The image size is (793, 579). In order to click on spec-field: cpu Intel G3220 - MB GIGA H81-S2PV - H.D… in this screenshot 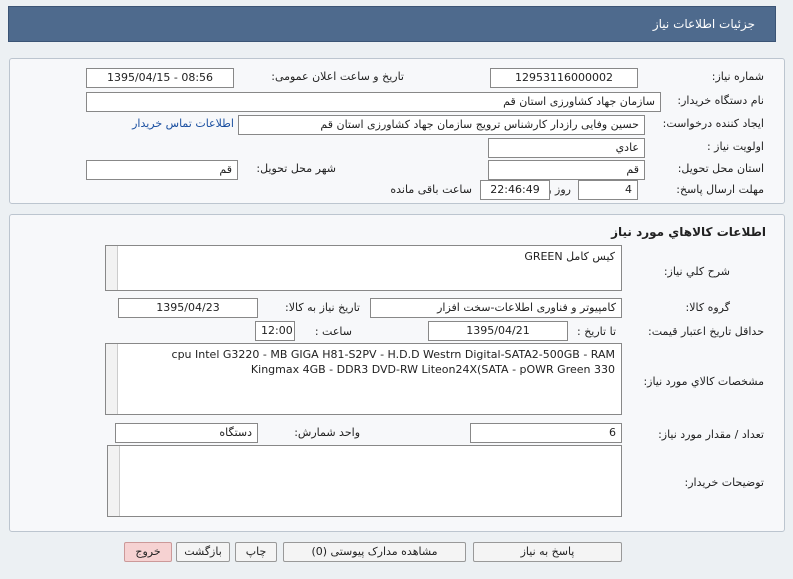, I will do `click(363, 379)`.